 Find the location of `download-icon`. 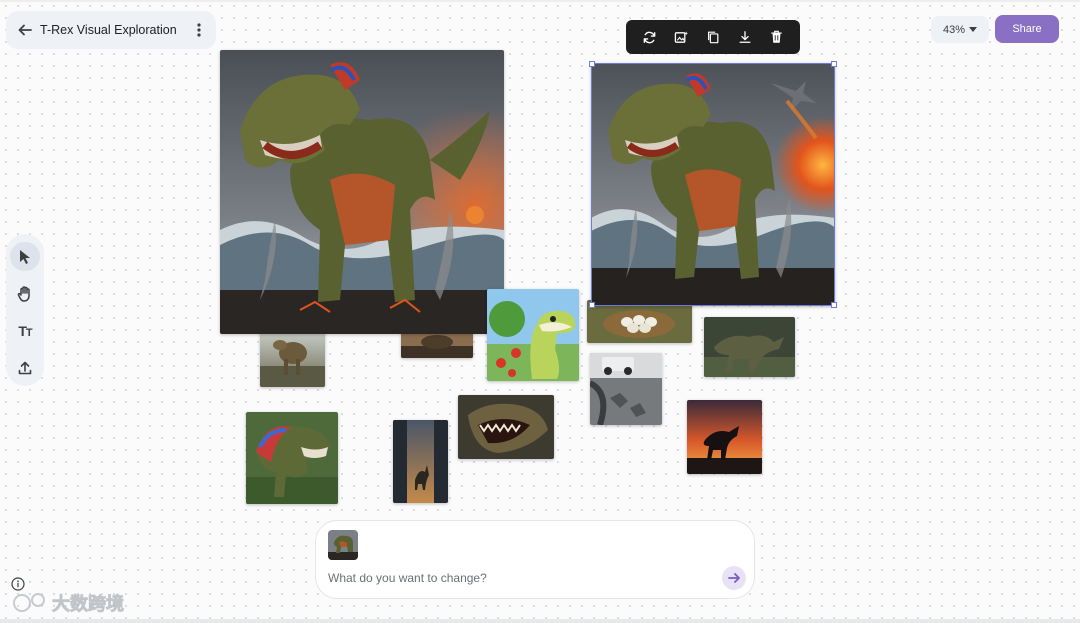

download-icon is located at coordinates (745, 37).